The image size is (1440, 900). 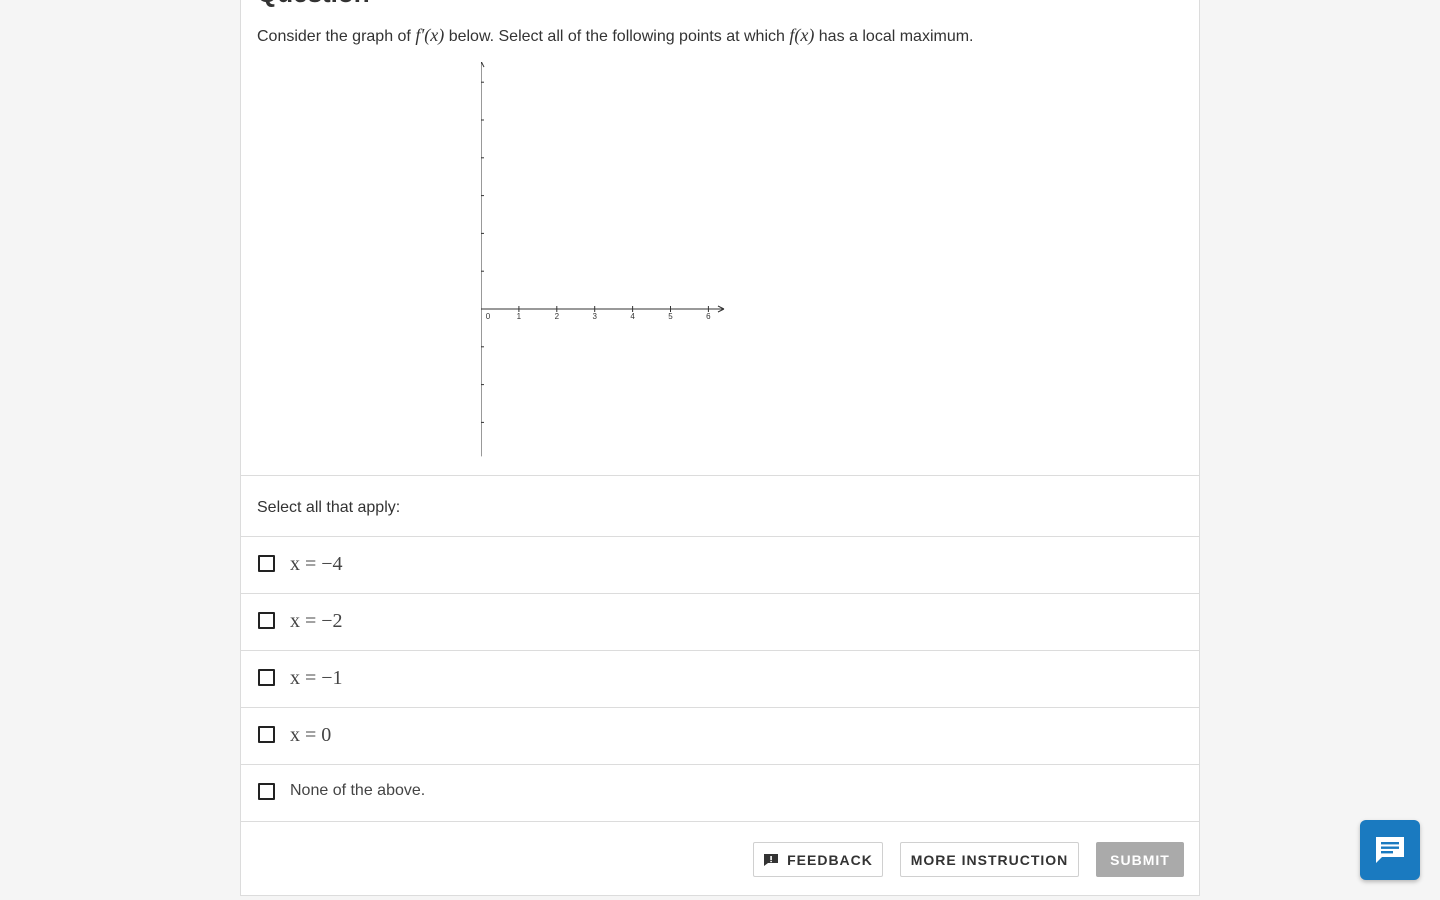 What do you see at coordinates (894, 36) in the screenshot?
I see `question-part3: has a local maximum.` at bounding box center [894, 36].